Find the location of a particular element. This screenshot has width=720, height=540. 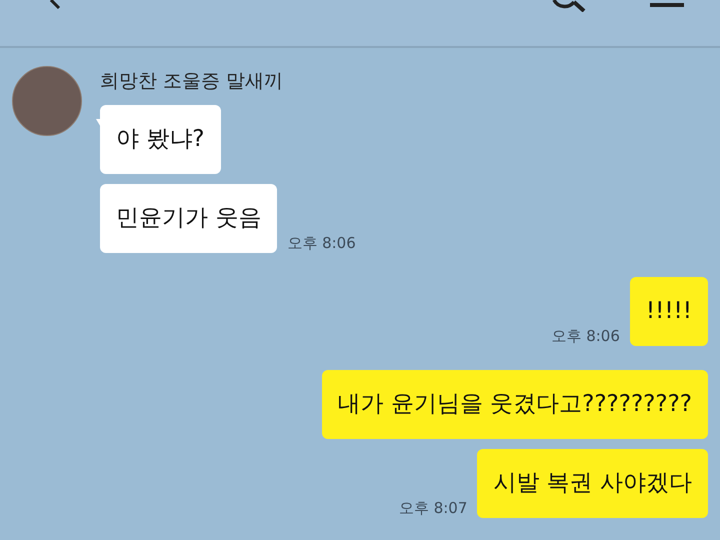

message-time: 오후 8:07 is located at coordinates (433, 508).